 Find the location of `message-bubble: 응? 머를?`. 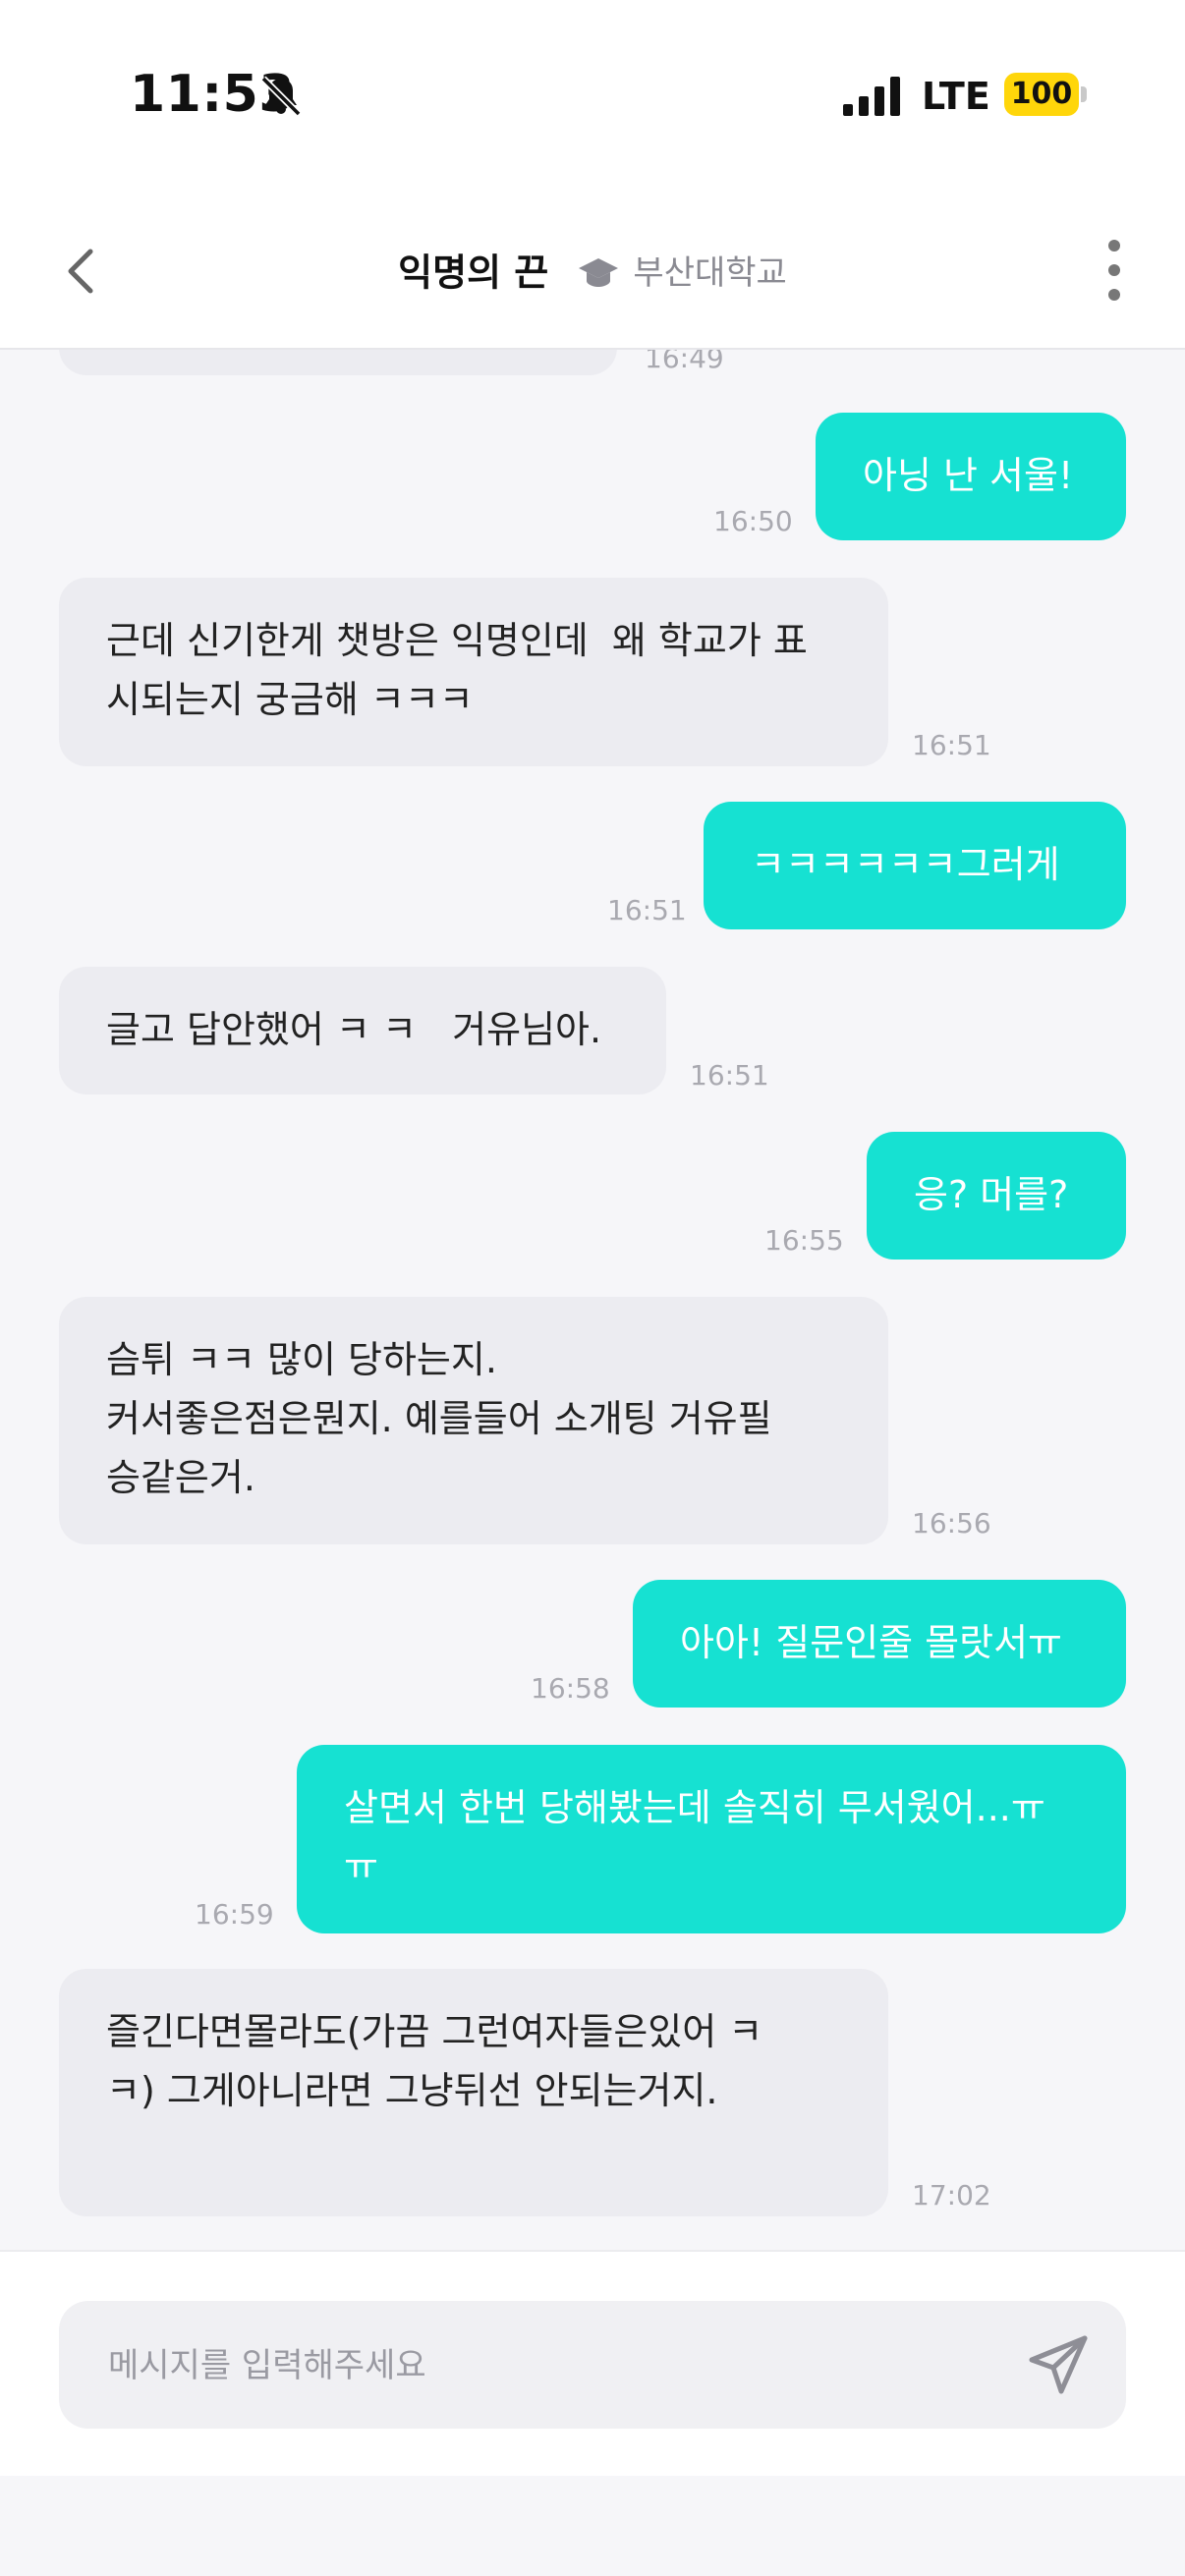

message-bubble: 응? 머를? is located at coordinates (997, 1196).